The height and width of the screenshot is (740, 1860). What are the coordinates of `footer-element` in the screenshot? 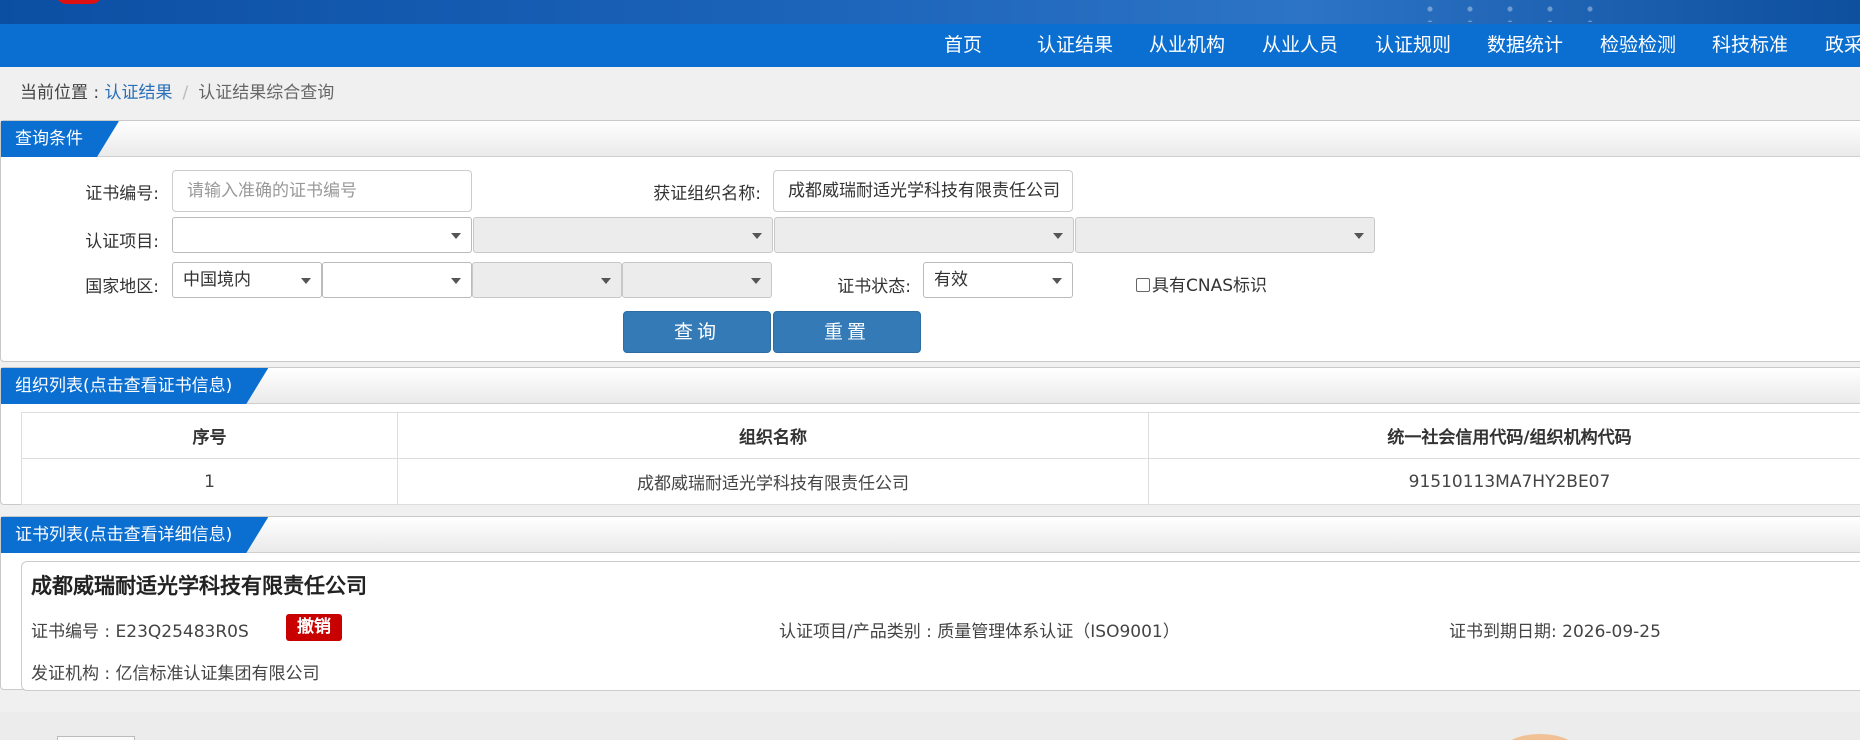 It's located at (96, 738).